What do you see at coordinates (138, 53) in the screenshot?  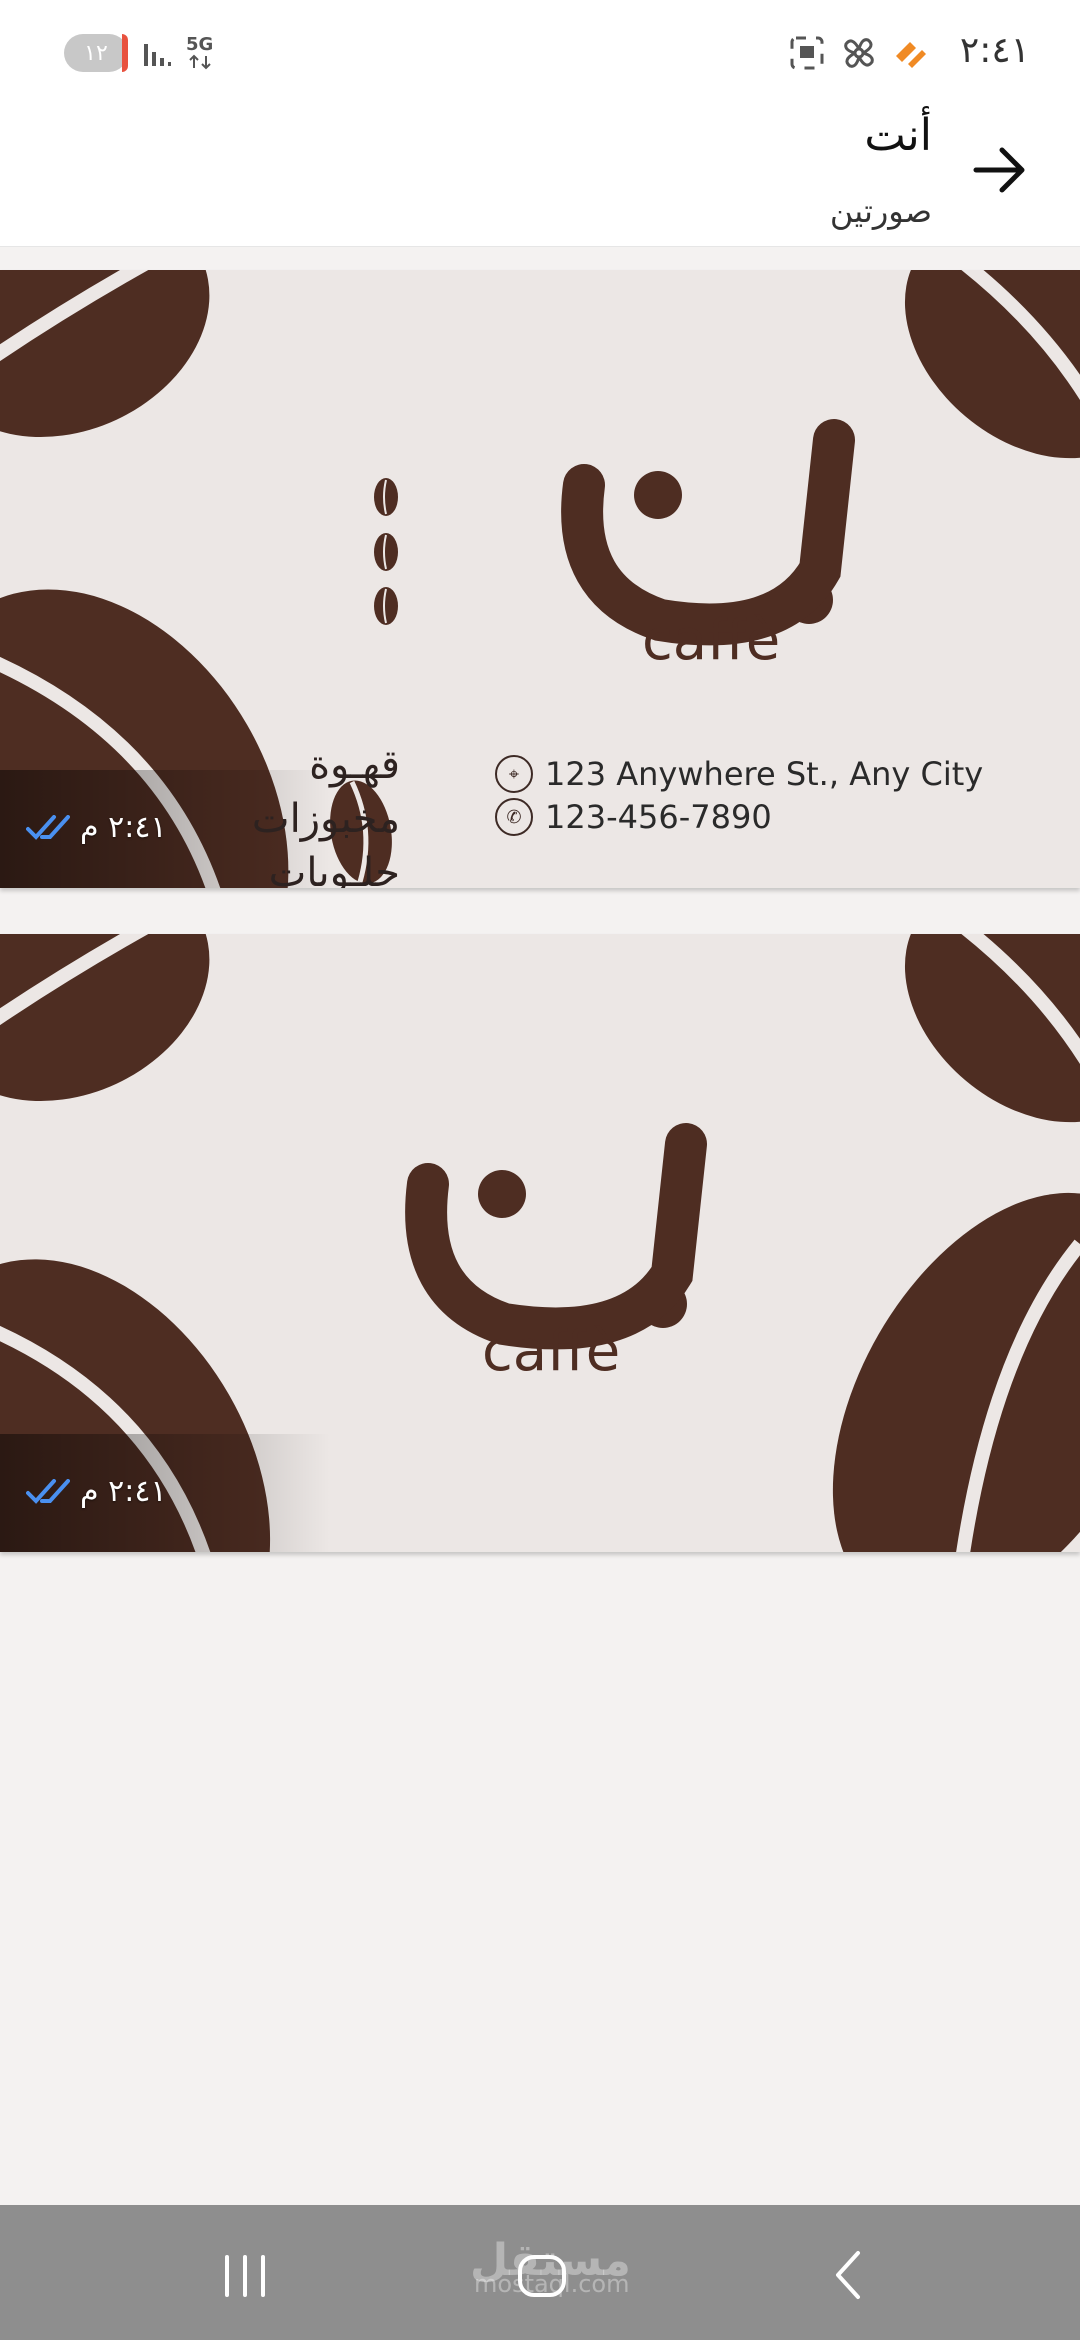 I see `status-icons-left: ١٢ 5G` at bounding box center [138, 53].